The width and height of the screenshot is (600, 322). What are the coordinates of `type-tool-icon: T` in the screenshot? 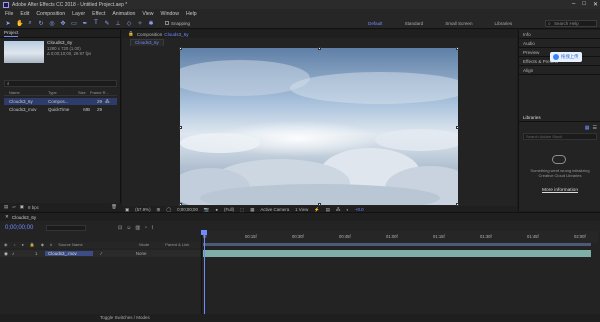 It's located at (96, 23).